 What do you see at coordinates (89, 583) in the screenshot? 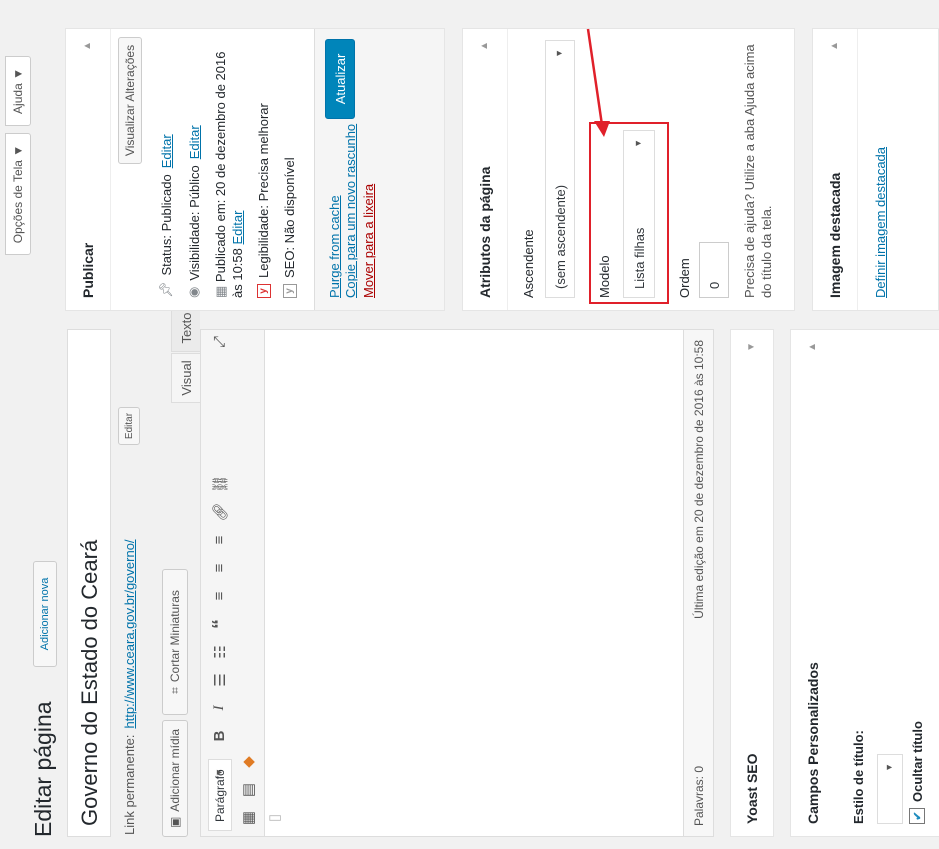
I see `post-title-input: Governo do Estado do Ceará` at bounding box center [89, 583].